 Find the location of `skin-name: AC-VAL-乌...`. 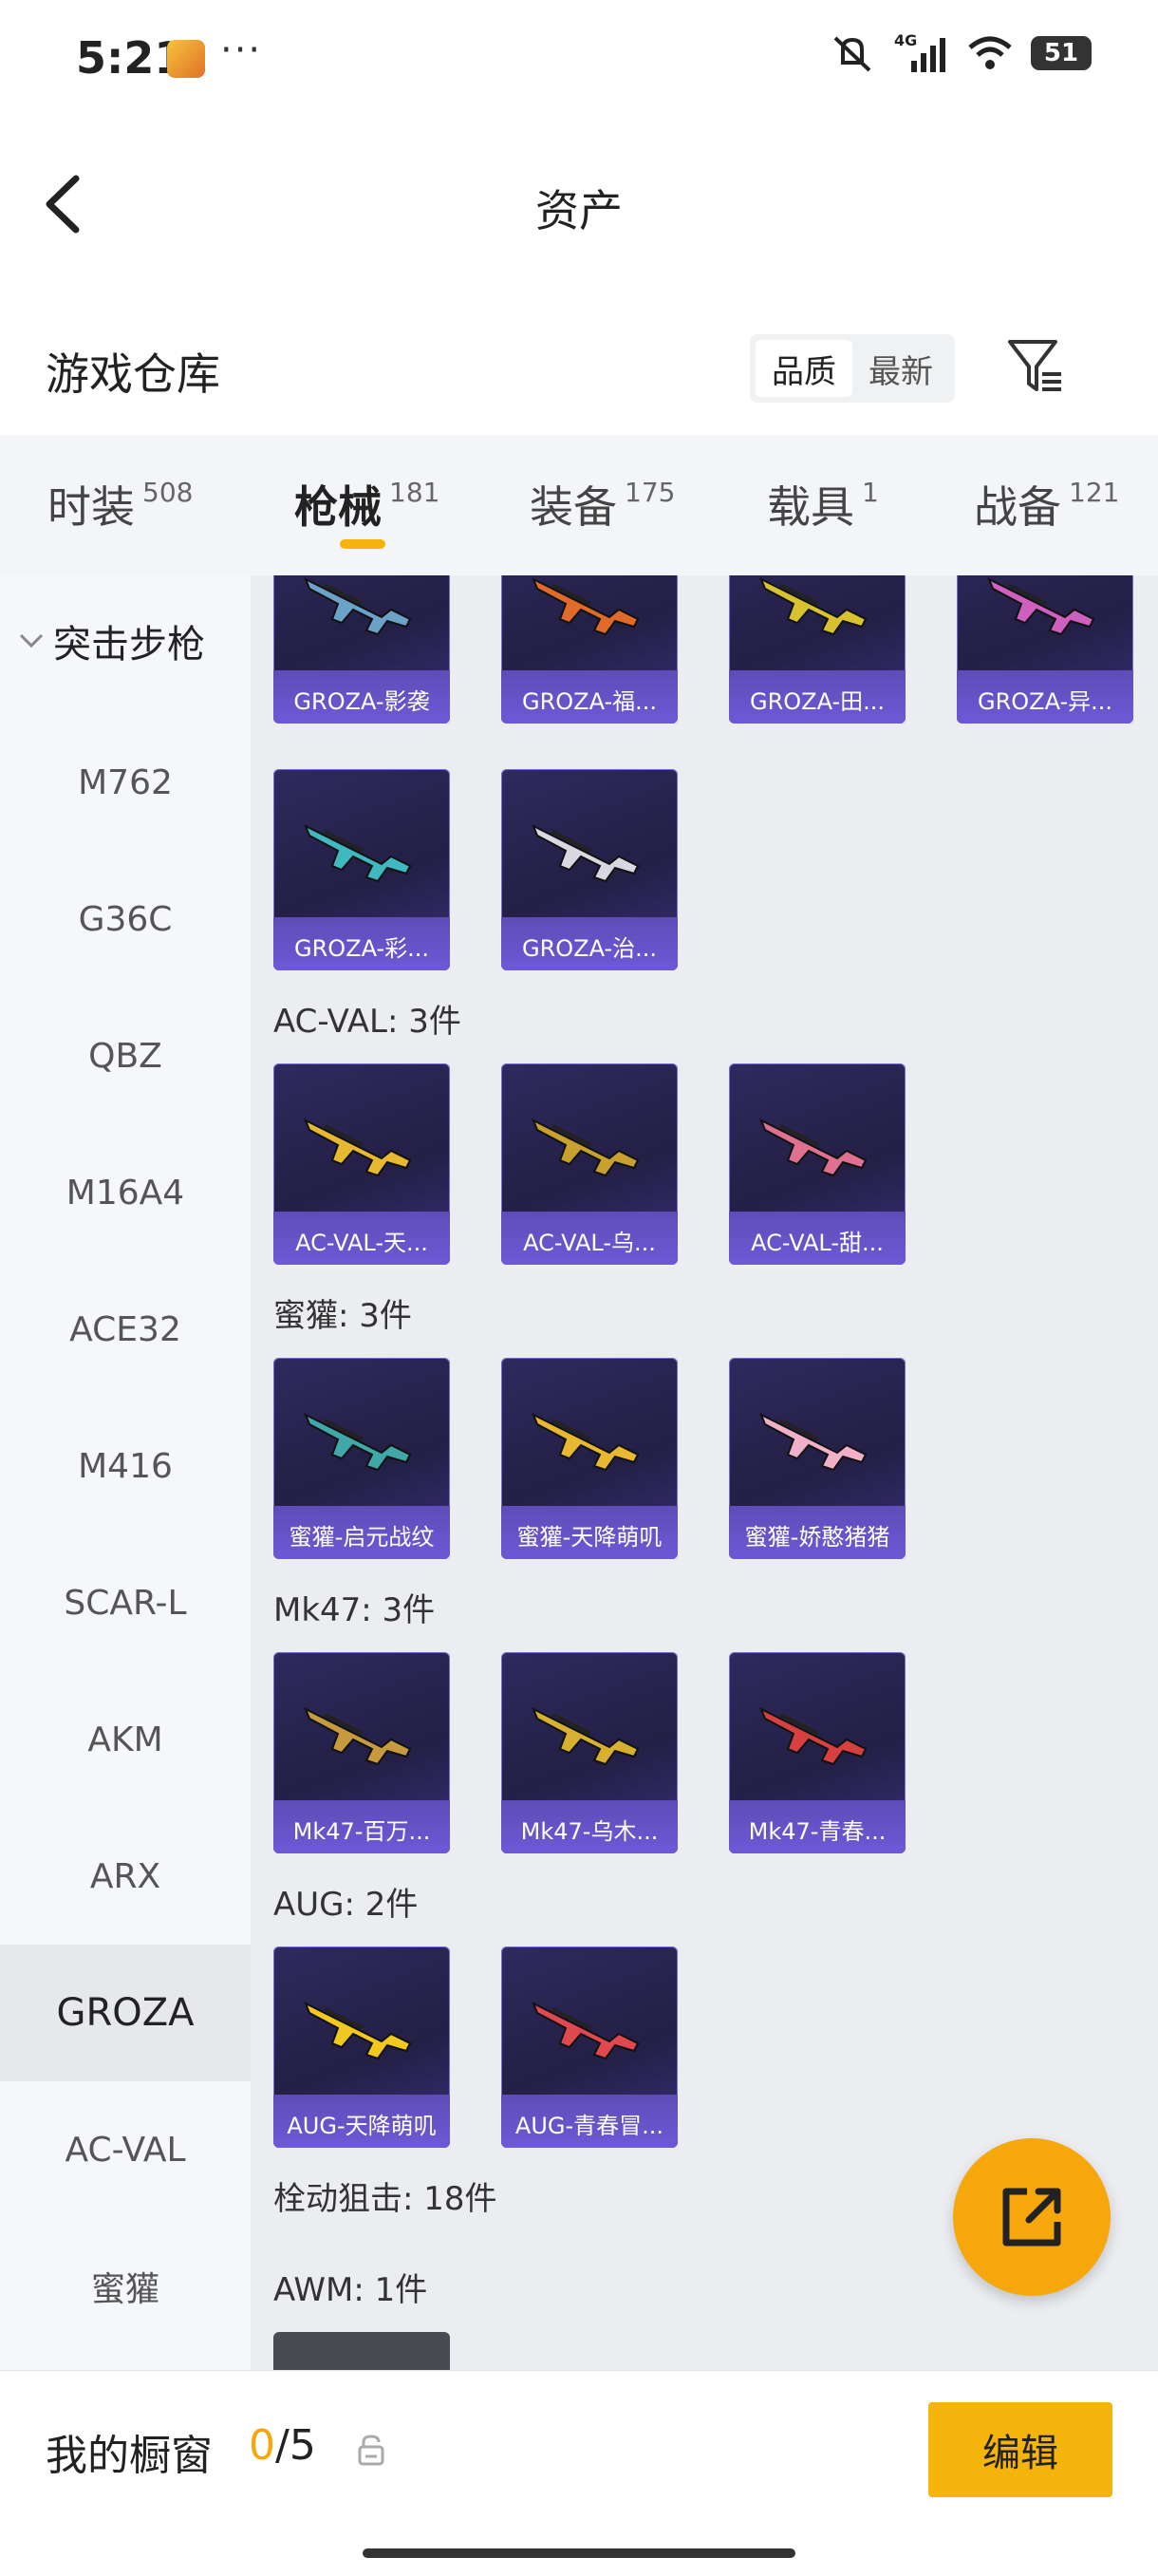

skin-name: AC-VAL-乌... is located at coordinates (589, 1243).